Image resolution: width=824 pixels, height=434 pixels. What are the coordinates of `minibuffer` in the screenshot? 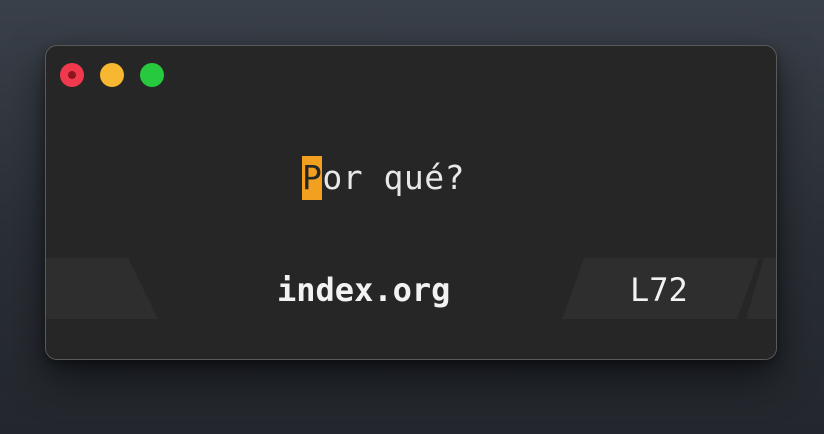 It's located at (411, 339).